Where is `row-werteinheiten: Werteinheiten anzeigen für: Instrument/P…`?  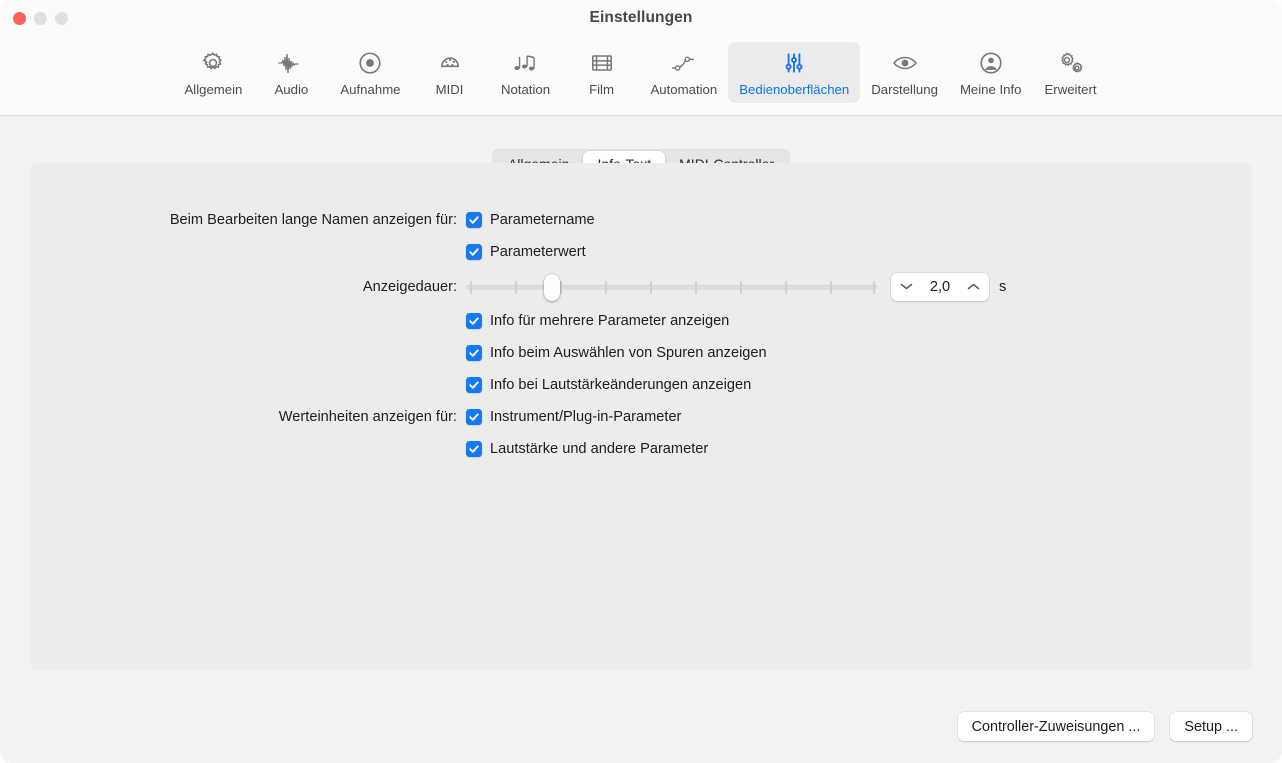 row-werteinheiten: Werteinheiten anzeigen für: Instrument/P… is located at coordinates (641, 417).